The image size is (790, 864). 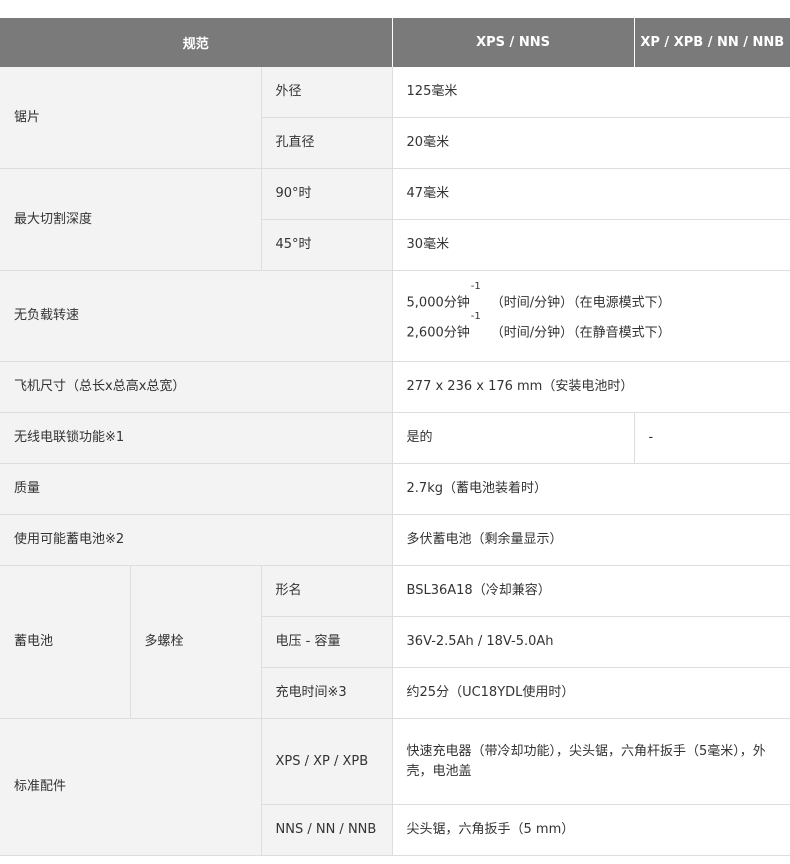 What do you see at coordinates (513, 42) in the screenshot?
I see `header-xps-nns: XPS / NNS` at bounding box center [513, 42].